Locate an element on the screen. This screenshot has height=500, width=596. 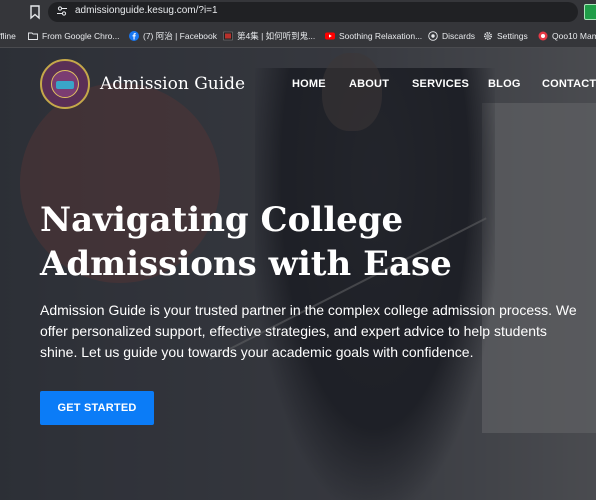
qoo10-icon is located at coordinates (543, 36).